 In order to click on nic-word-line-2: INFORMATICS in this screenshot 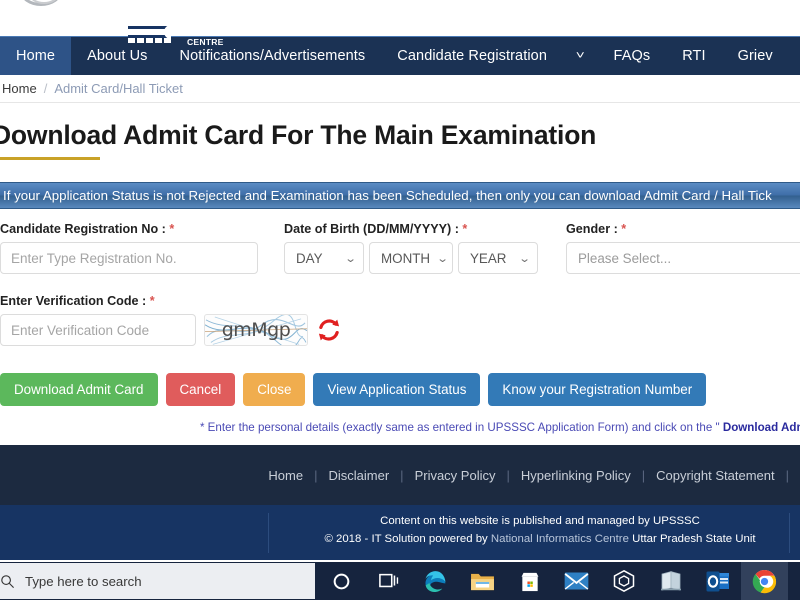, I will do `click(218, 31)`.